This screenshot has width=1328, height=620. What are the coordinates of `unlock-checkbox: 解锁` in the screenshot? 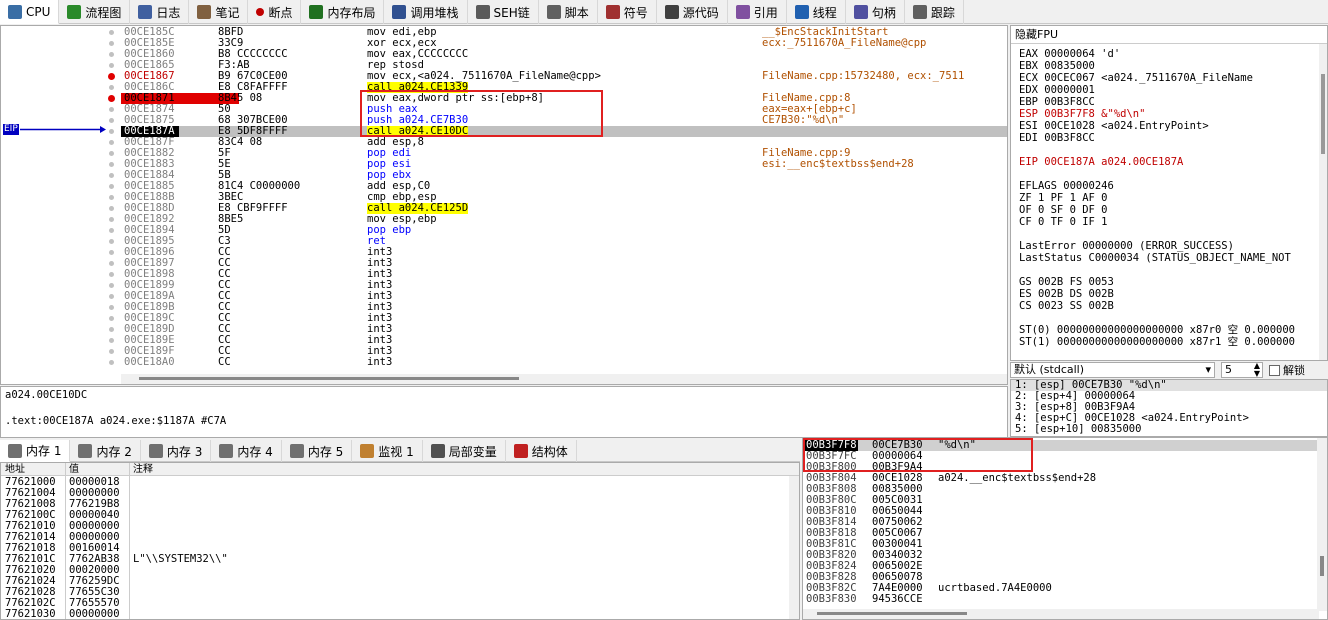 It's located at (1287, 370).